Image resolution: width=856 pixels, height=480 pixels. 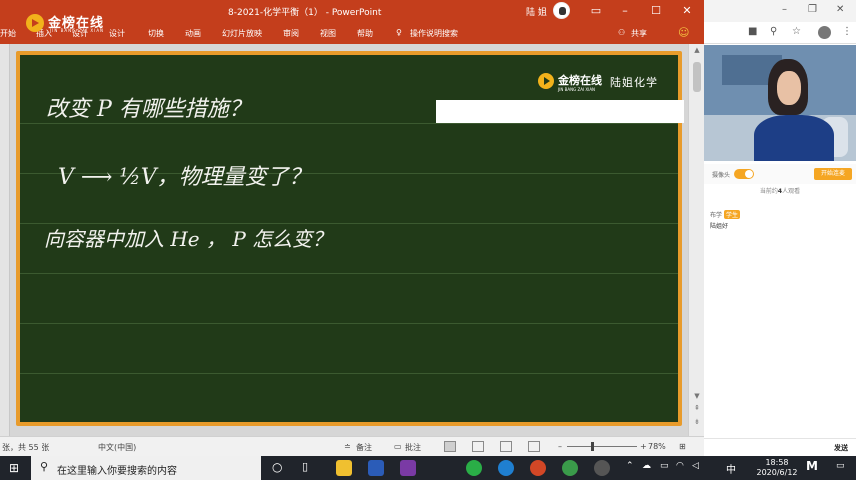 I want to click on clock-date: 2020/6/12, so click(x=777, y=472).